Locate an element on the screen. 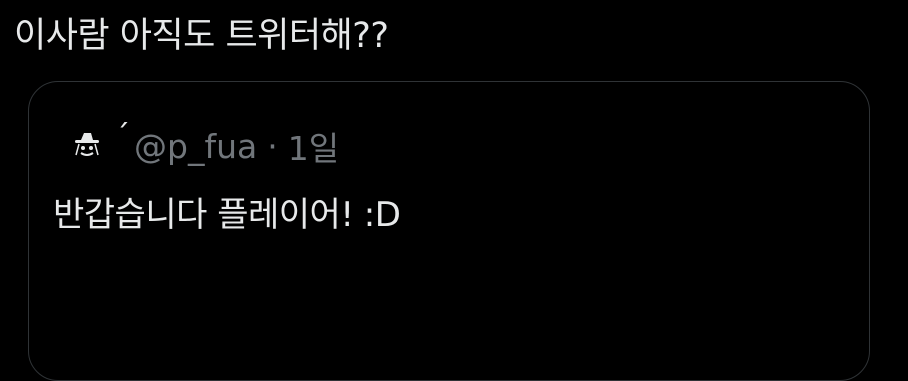 The image size is (908, 381). quoted-tweet-header: ˊ @p_fua · 1일 is located at coordinates (202, 144).